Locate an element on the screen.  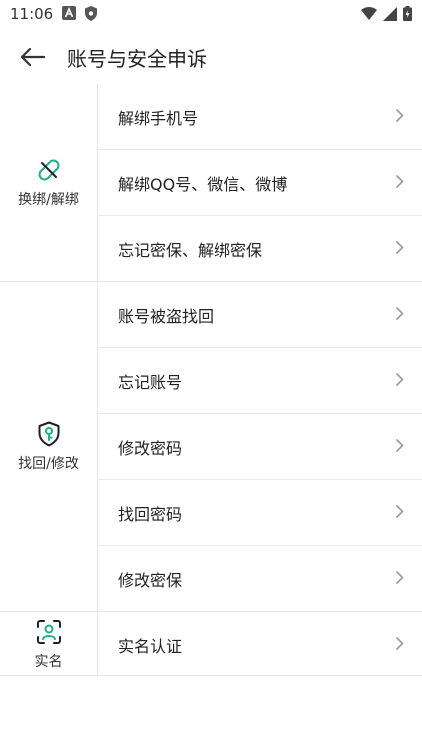
back-button is located at coordinates (32, 57).